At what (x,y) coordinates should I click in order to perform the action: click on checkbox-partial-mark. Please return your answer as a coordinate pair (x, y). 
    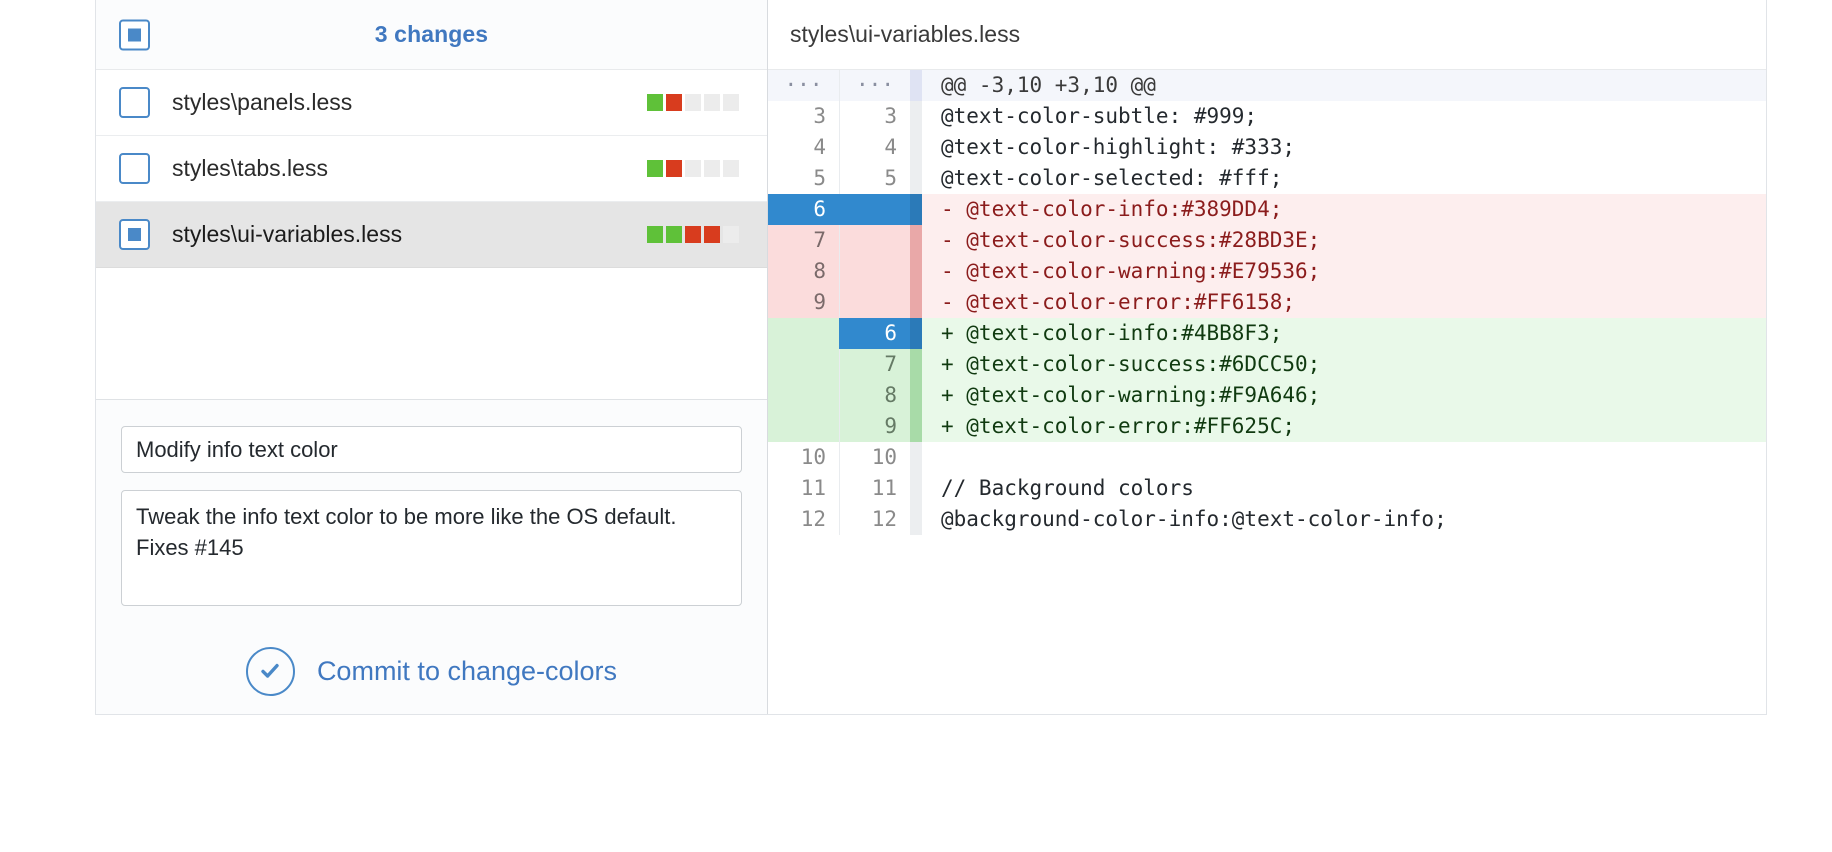
    Looking at the image, I should click on (134, 34).